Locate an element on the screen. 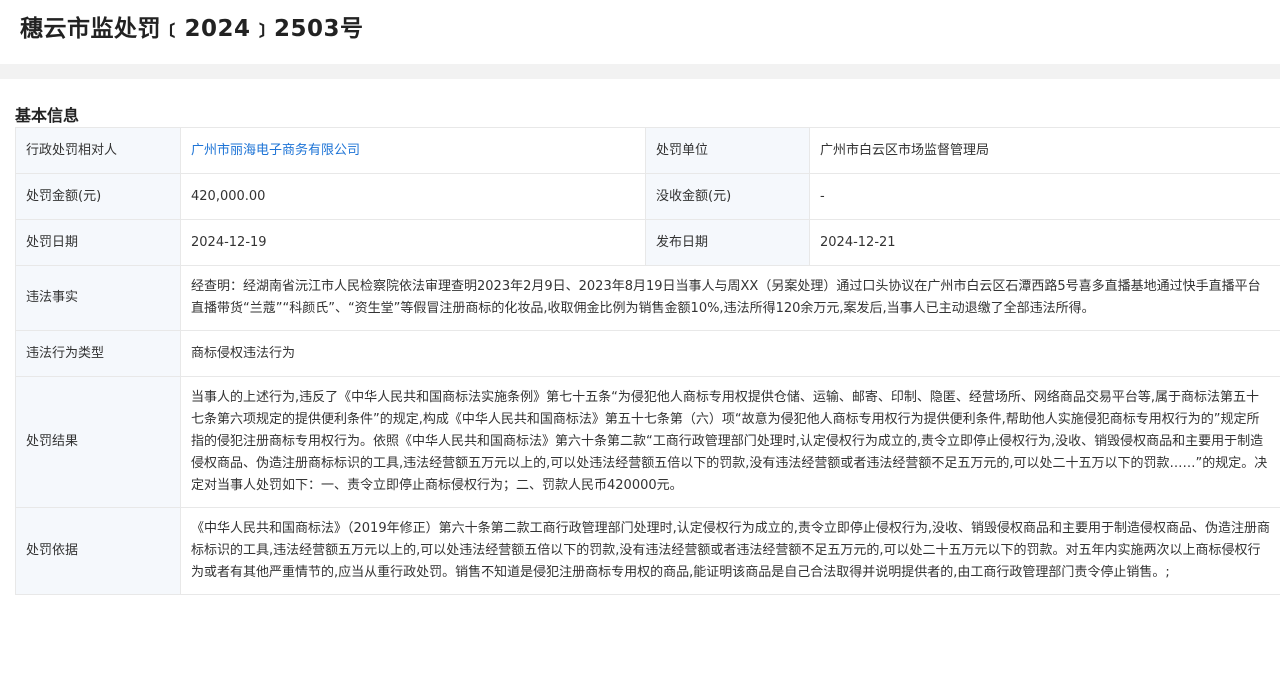  type-label: 违法行为类型 is located at coordinates (98, 353).